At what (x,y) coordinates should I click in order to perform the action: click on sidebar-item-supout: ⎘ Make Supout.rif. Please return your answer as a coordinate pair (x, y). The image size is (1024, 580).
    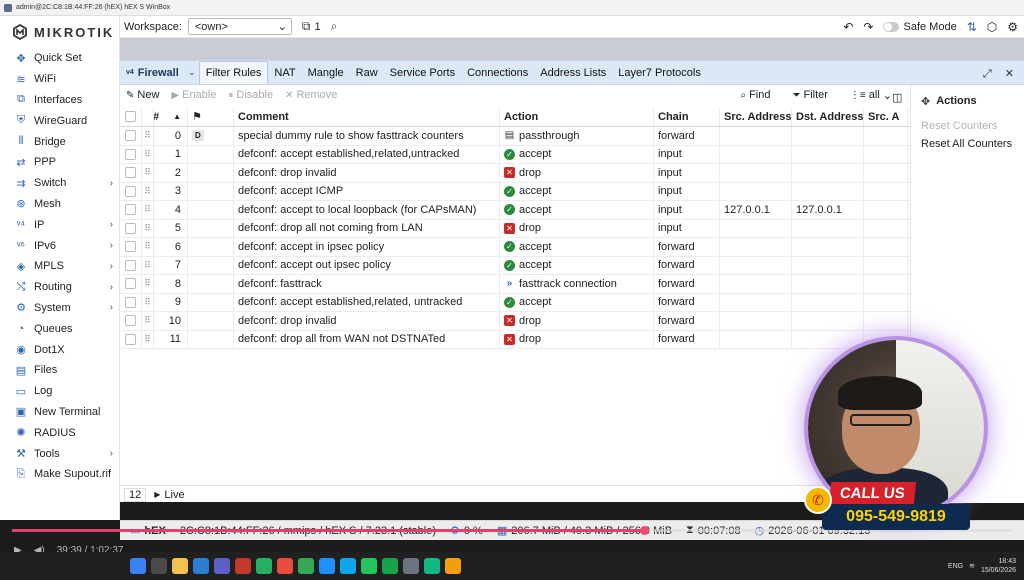
    Looking at the image, I should click on (59, 474).